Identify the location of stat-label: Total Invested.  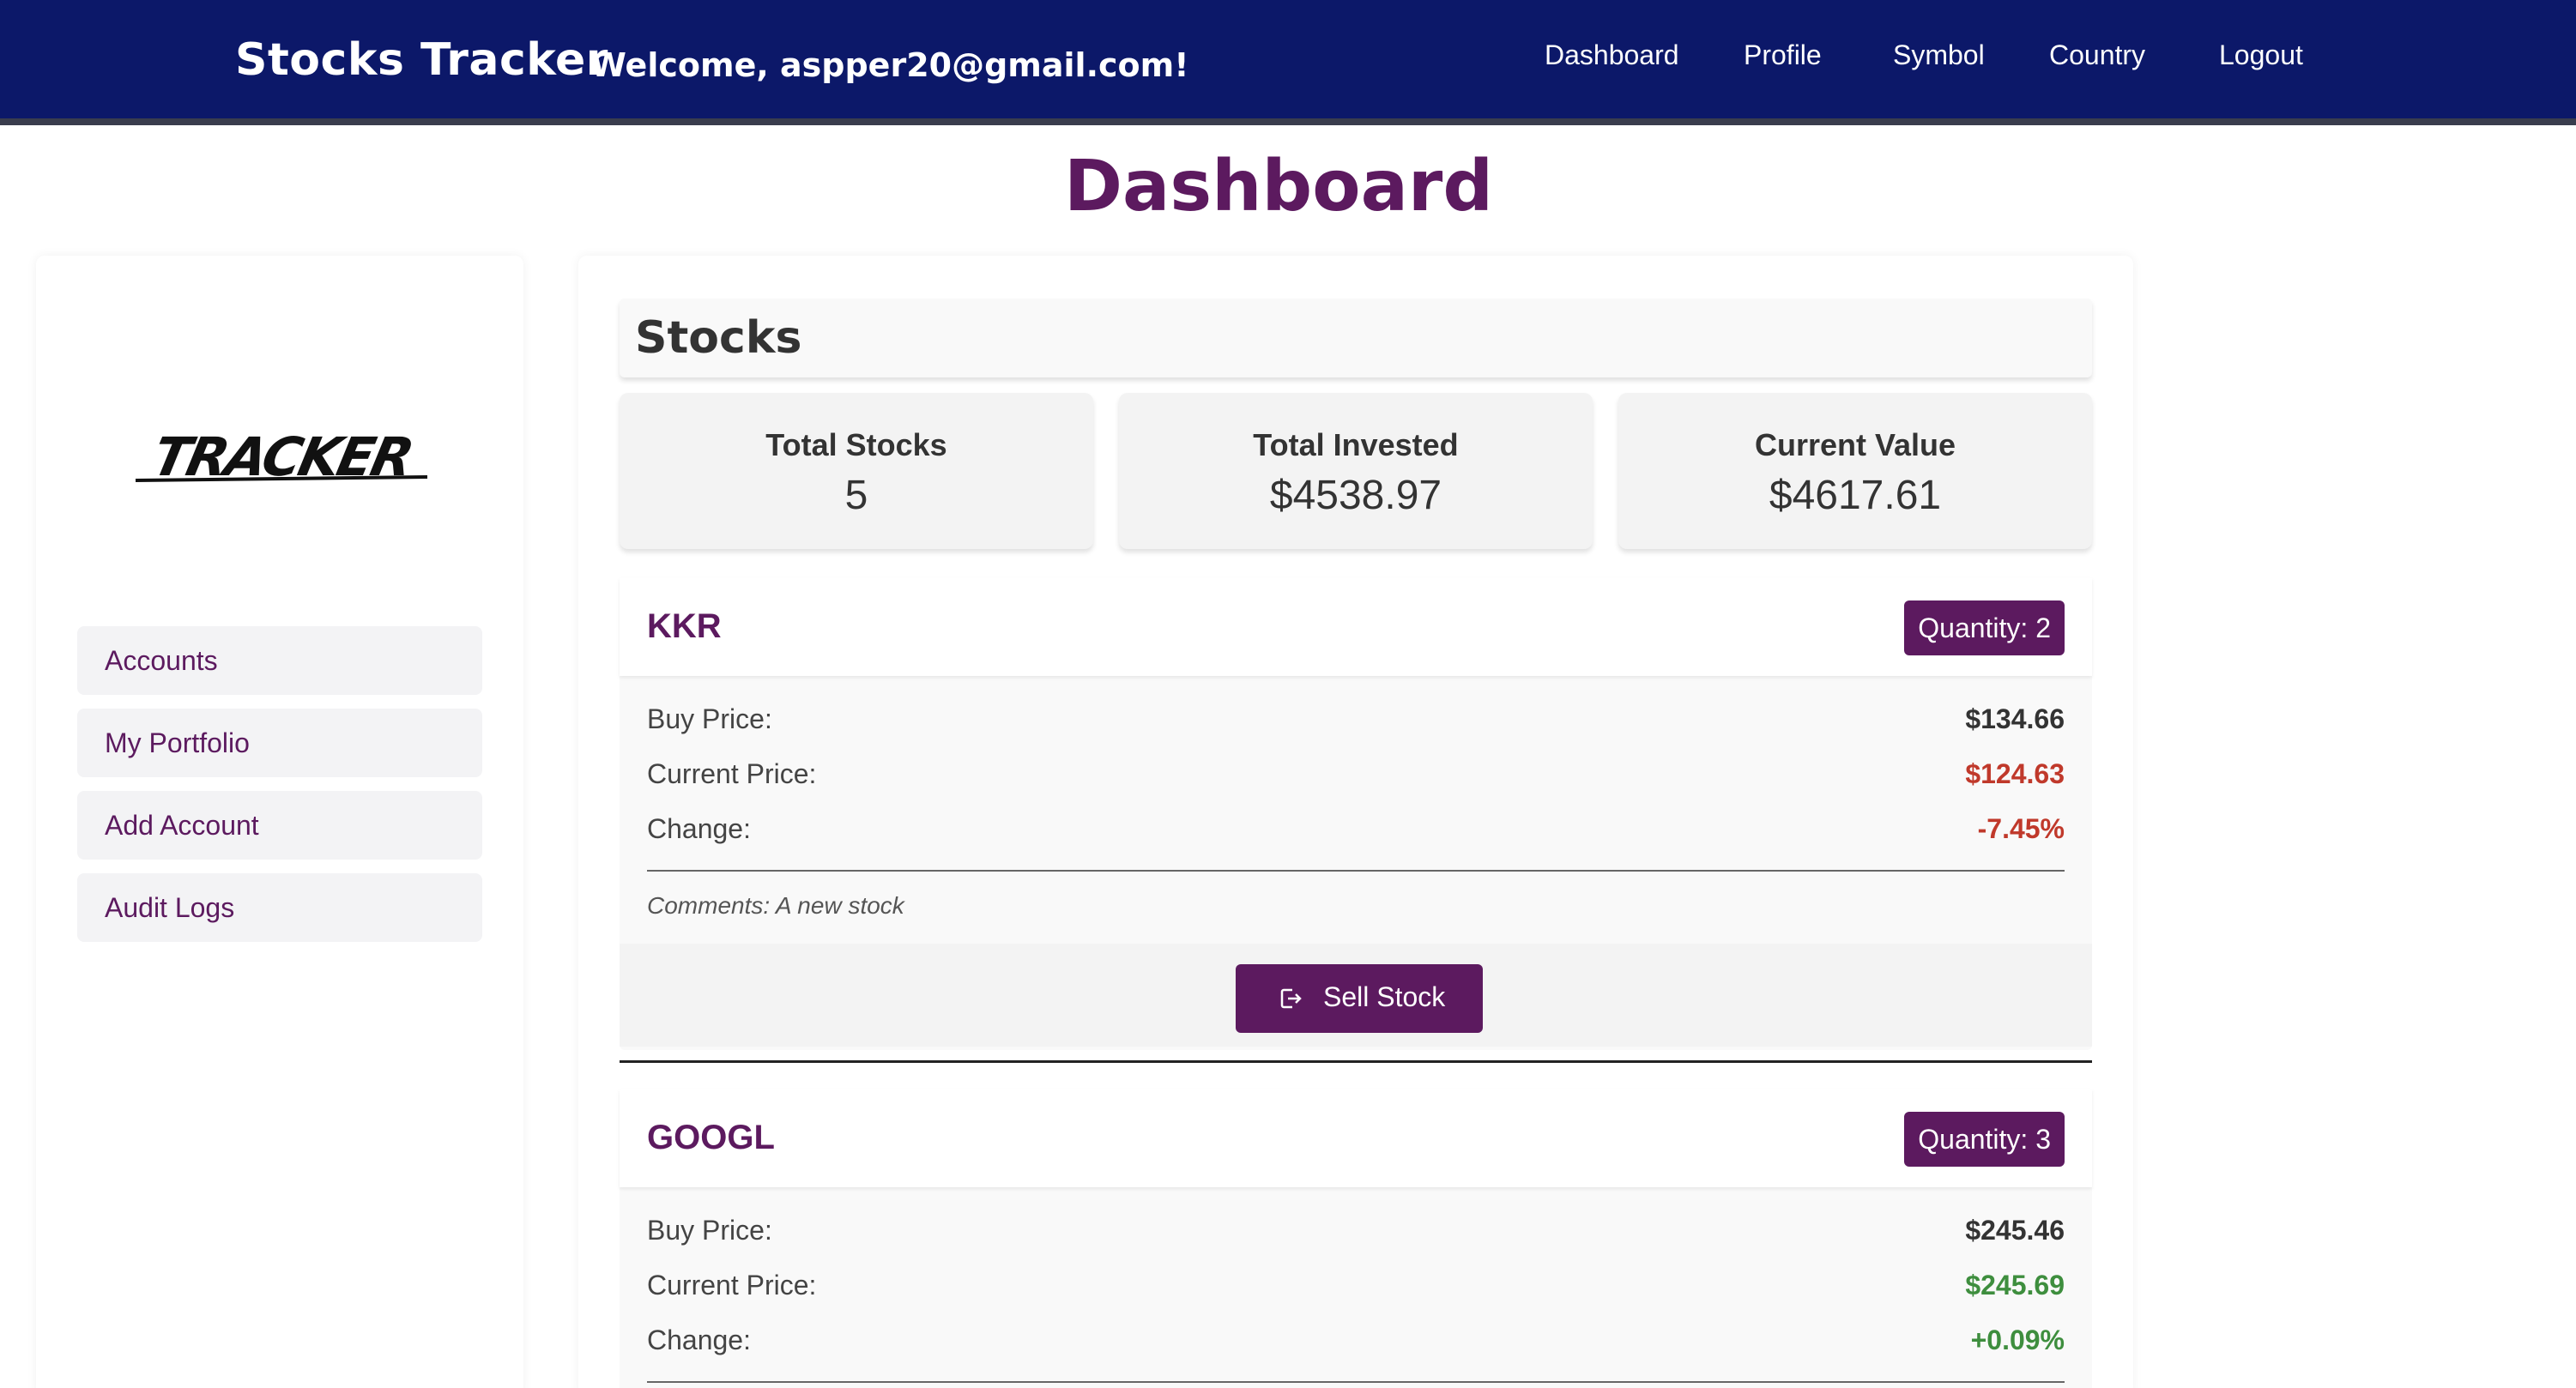
(1356, 444).